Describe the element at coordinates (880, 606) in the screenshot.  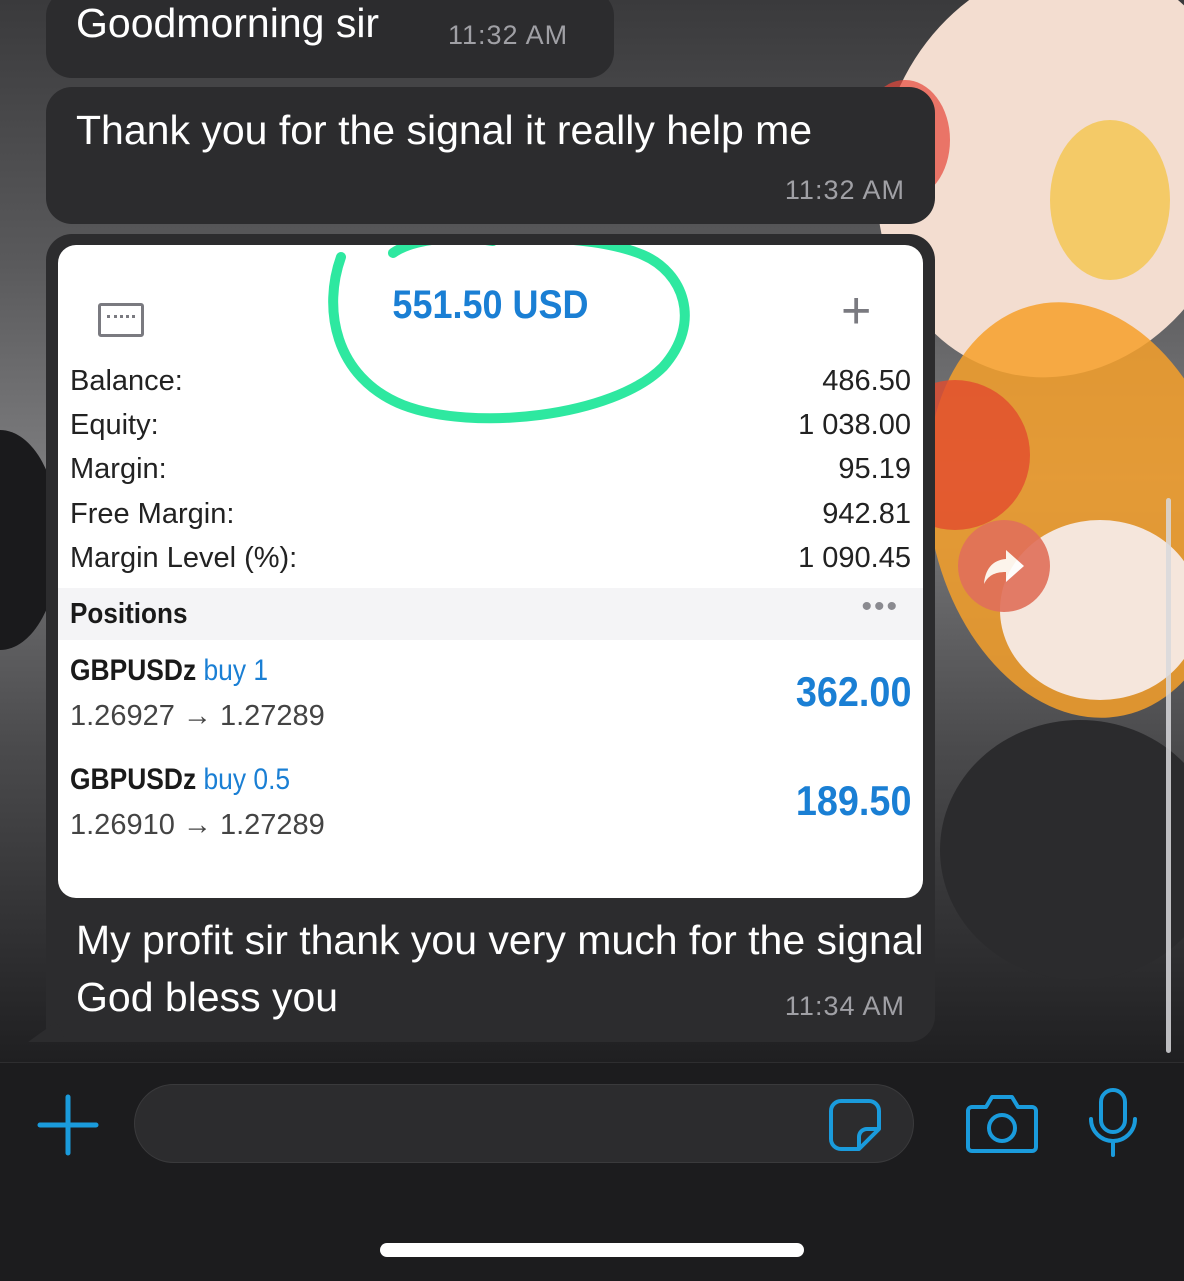
I see `more-icon: •••` at that location.